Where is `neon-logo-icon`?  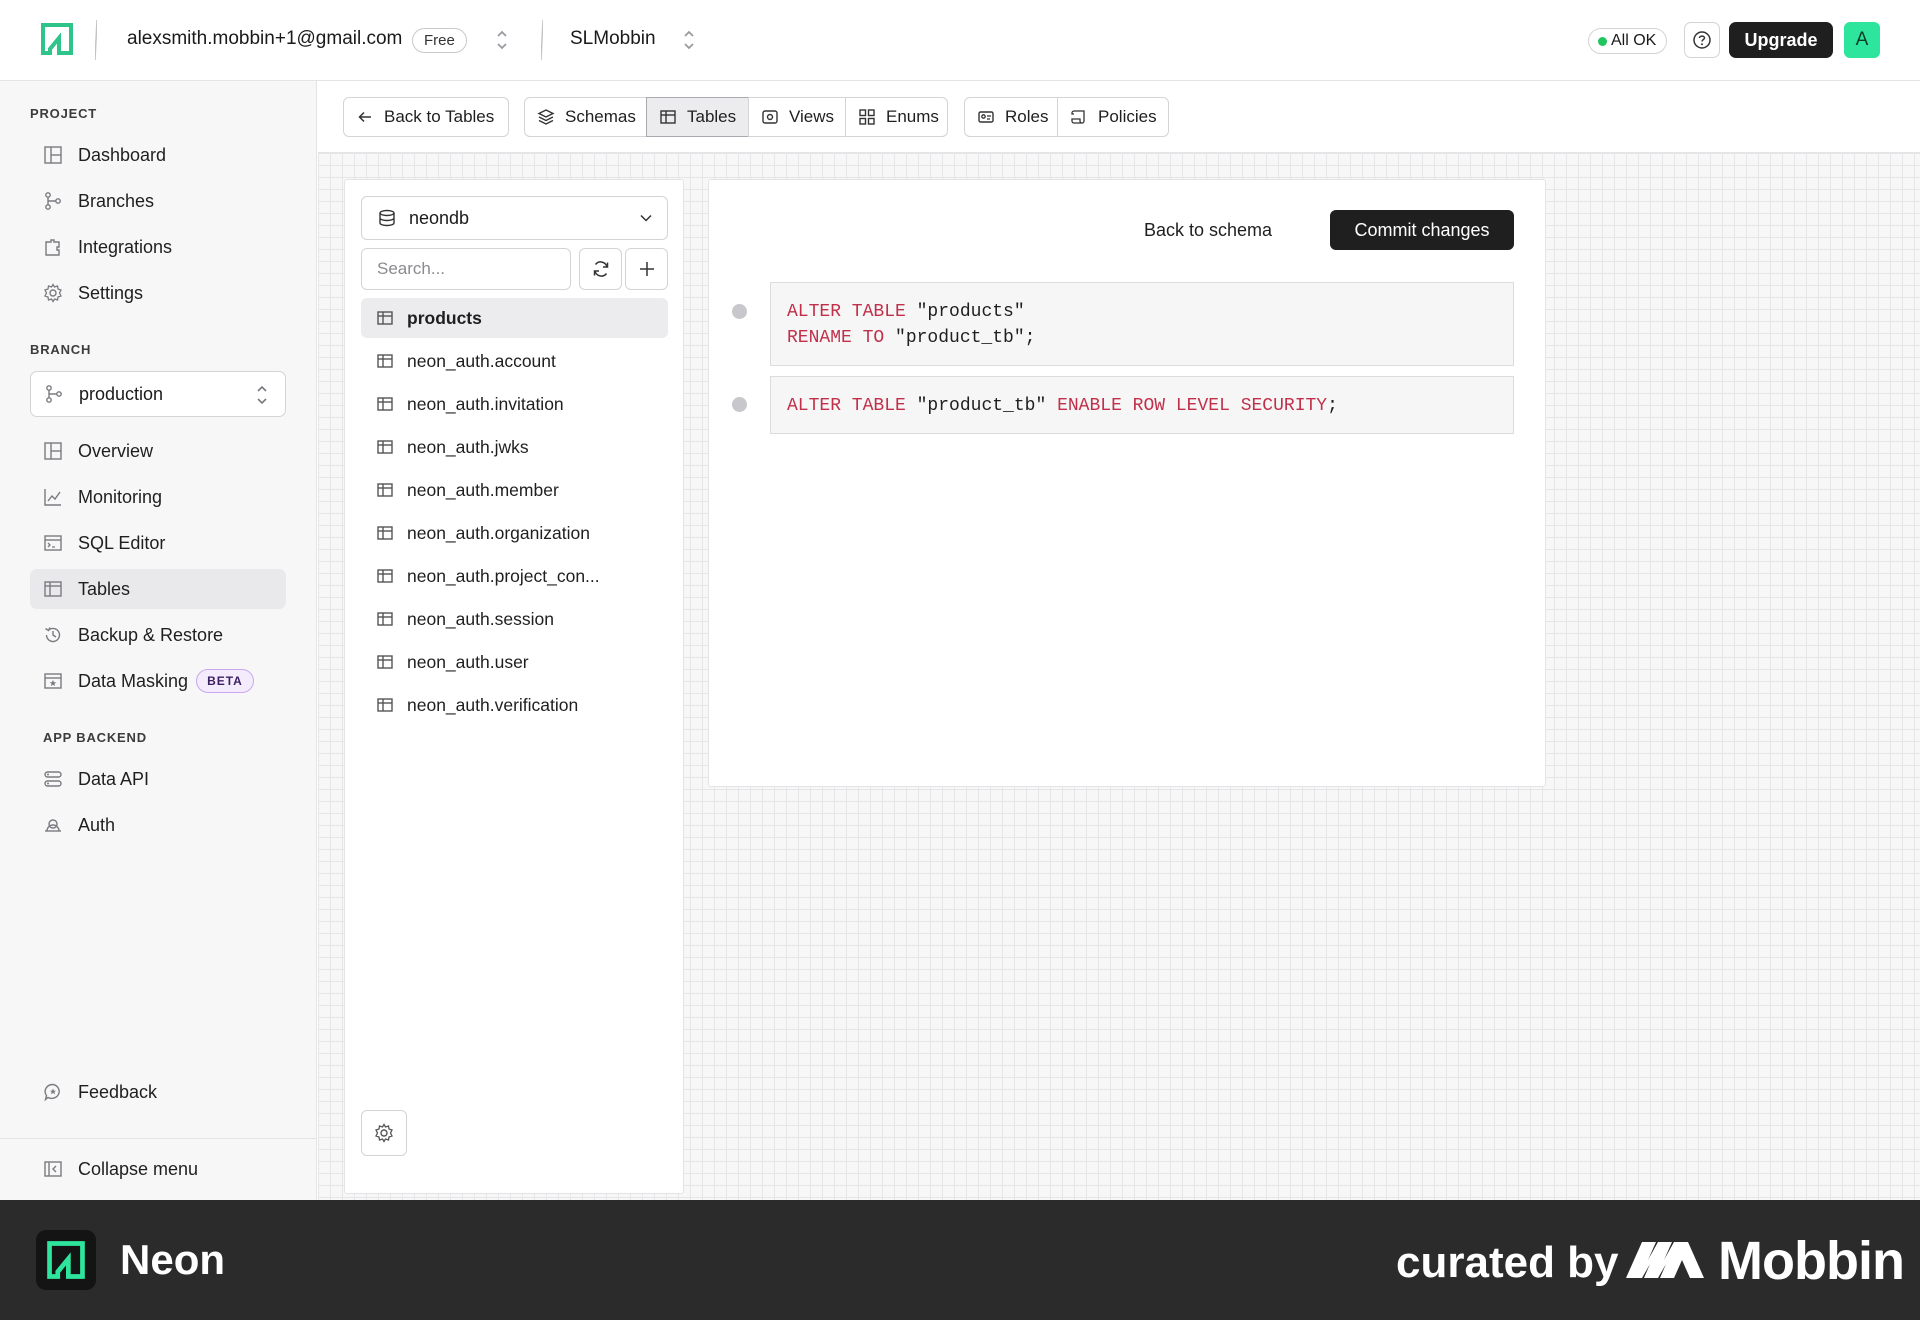
neon-logo-icon is located at coordinates (57, 39).